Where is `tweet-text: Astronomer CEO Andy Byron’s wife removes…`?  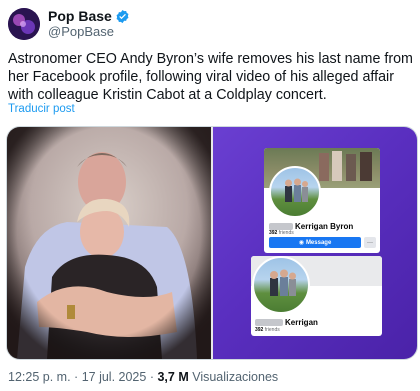
tweet-text: Astronomer CEO Andy Byron’s wife removes… is located at coordinates (210, 77).